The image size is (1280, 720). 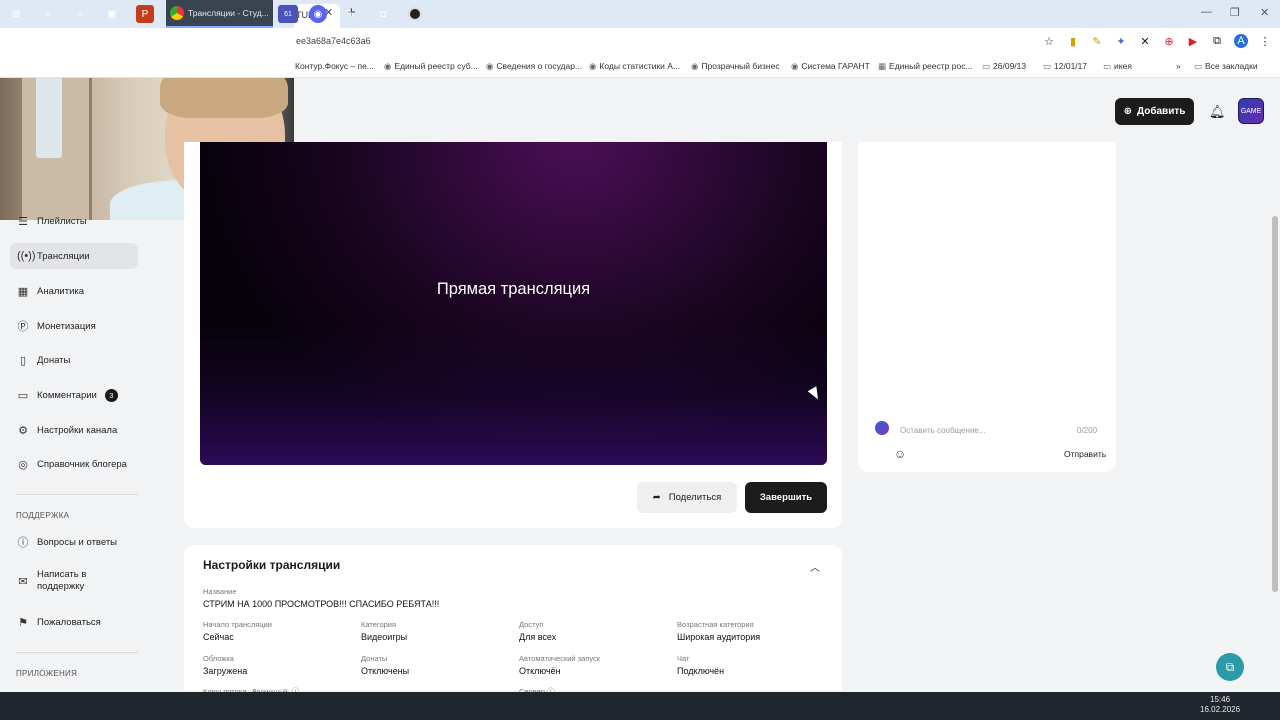 I want to click on address-bar: ee3a68a7e4c63a6 ☆ ▮ ✎ ✦ ✕ ⊕ ▶ ⧉ A ⋮, so click(x=640, y=42).